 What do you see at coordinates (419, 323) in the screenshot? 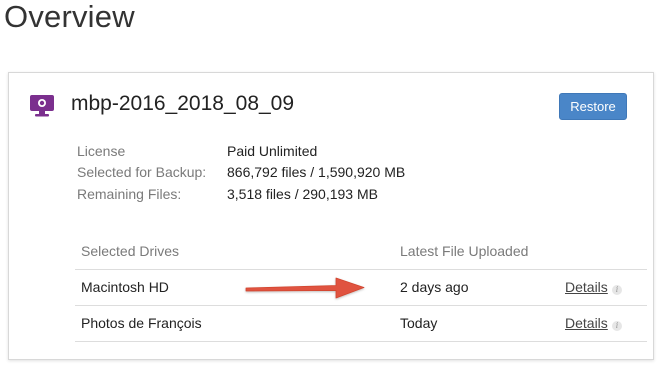
I see `latest-upload: Today` at bounding box center [419, 323].